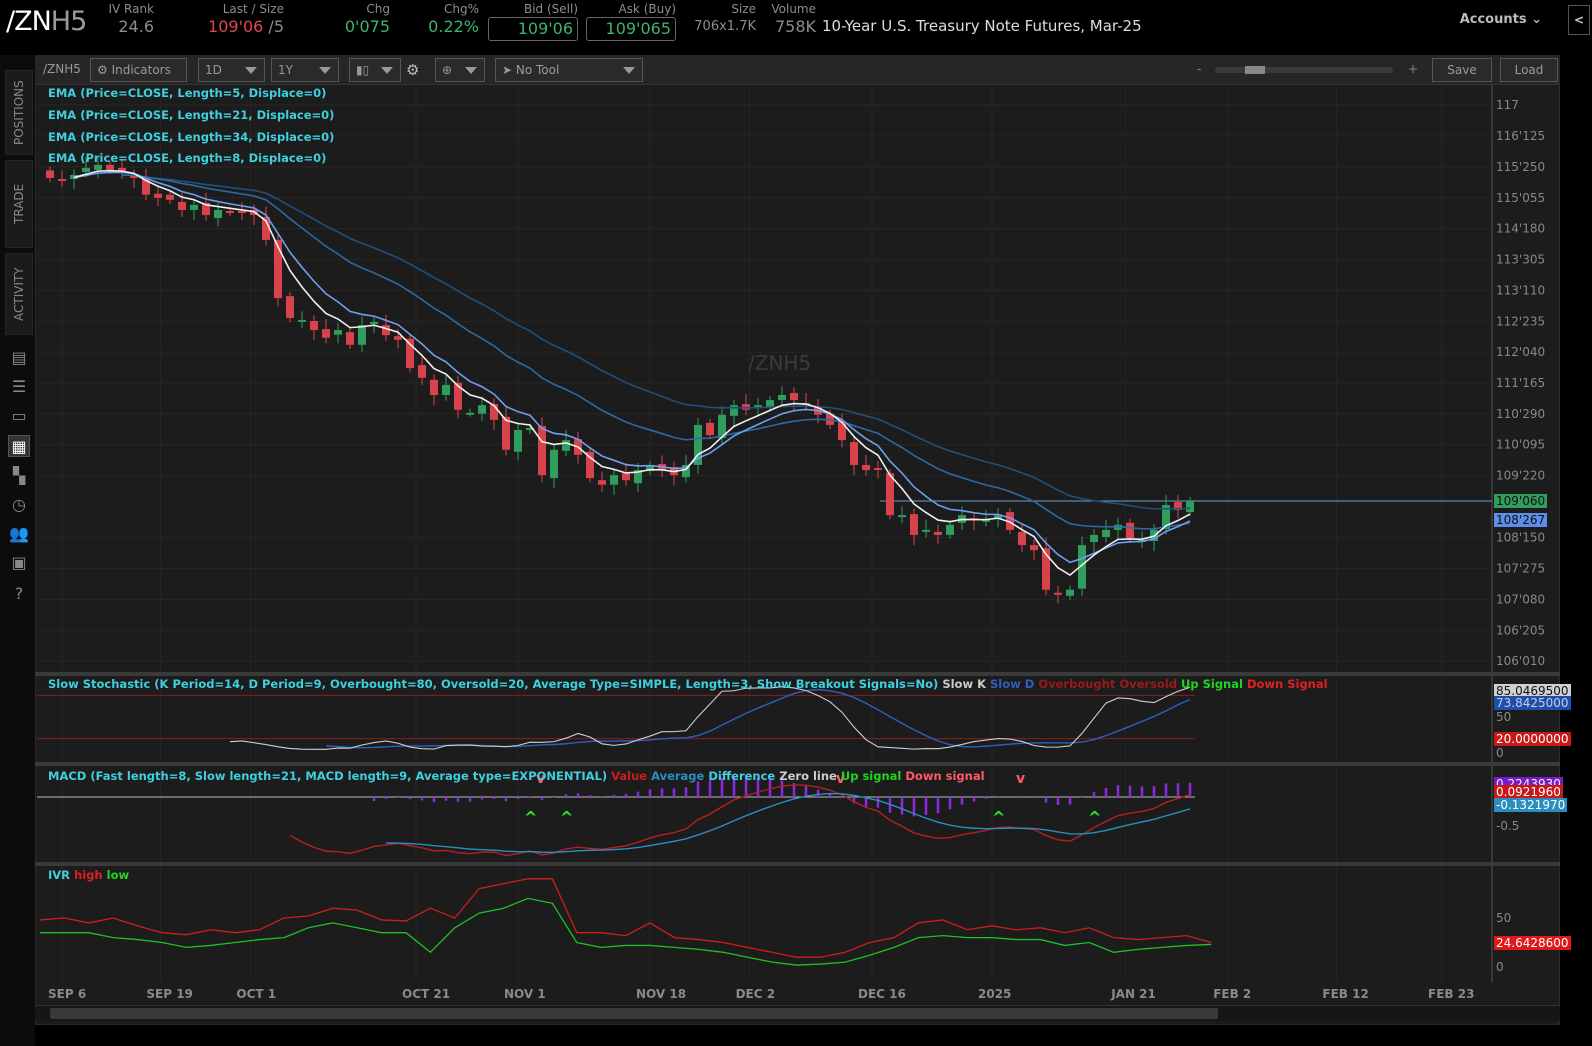 The width and height of the screenshot is (1592, 1046). Describe the element at coordinates (1148, 684) in the screenshot. I see `legend-oversold: Oversold` at that location.